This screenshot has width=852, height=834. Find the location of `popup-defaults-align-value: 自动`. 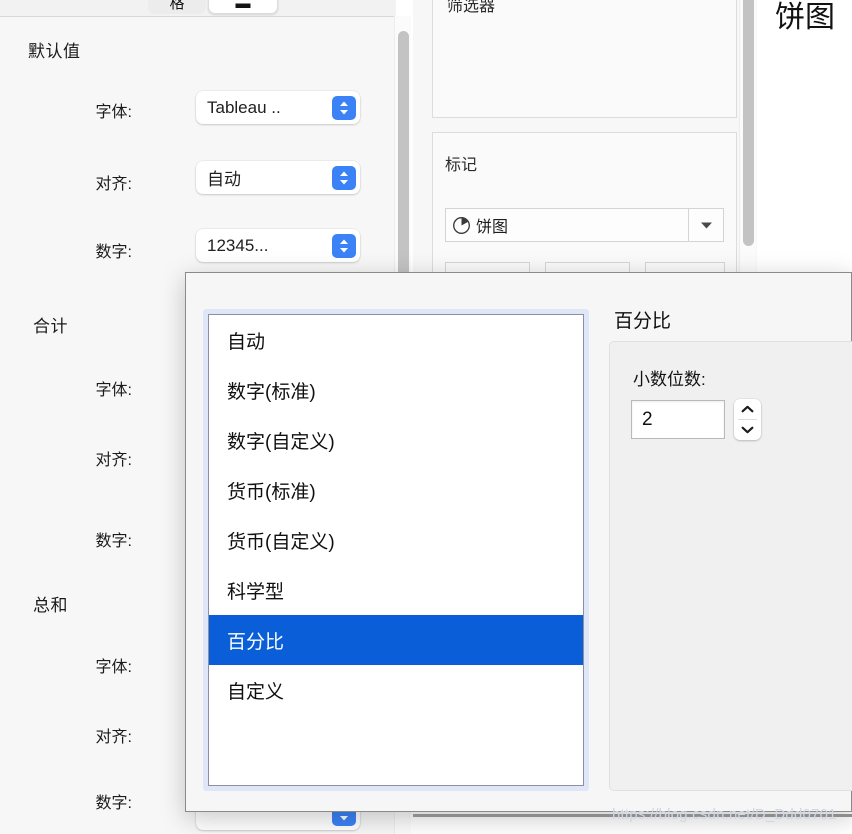

popup-defaults-align-value: 自动 is located at coordinates (224, 179).